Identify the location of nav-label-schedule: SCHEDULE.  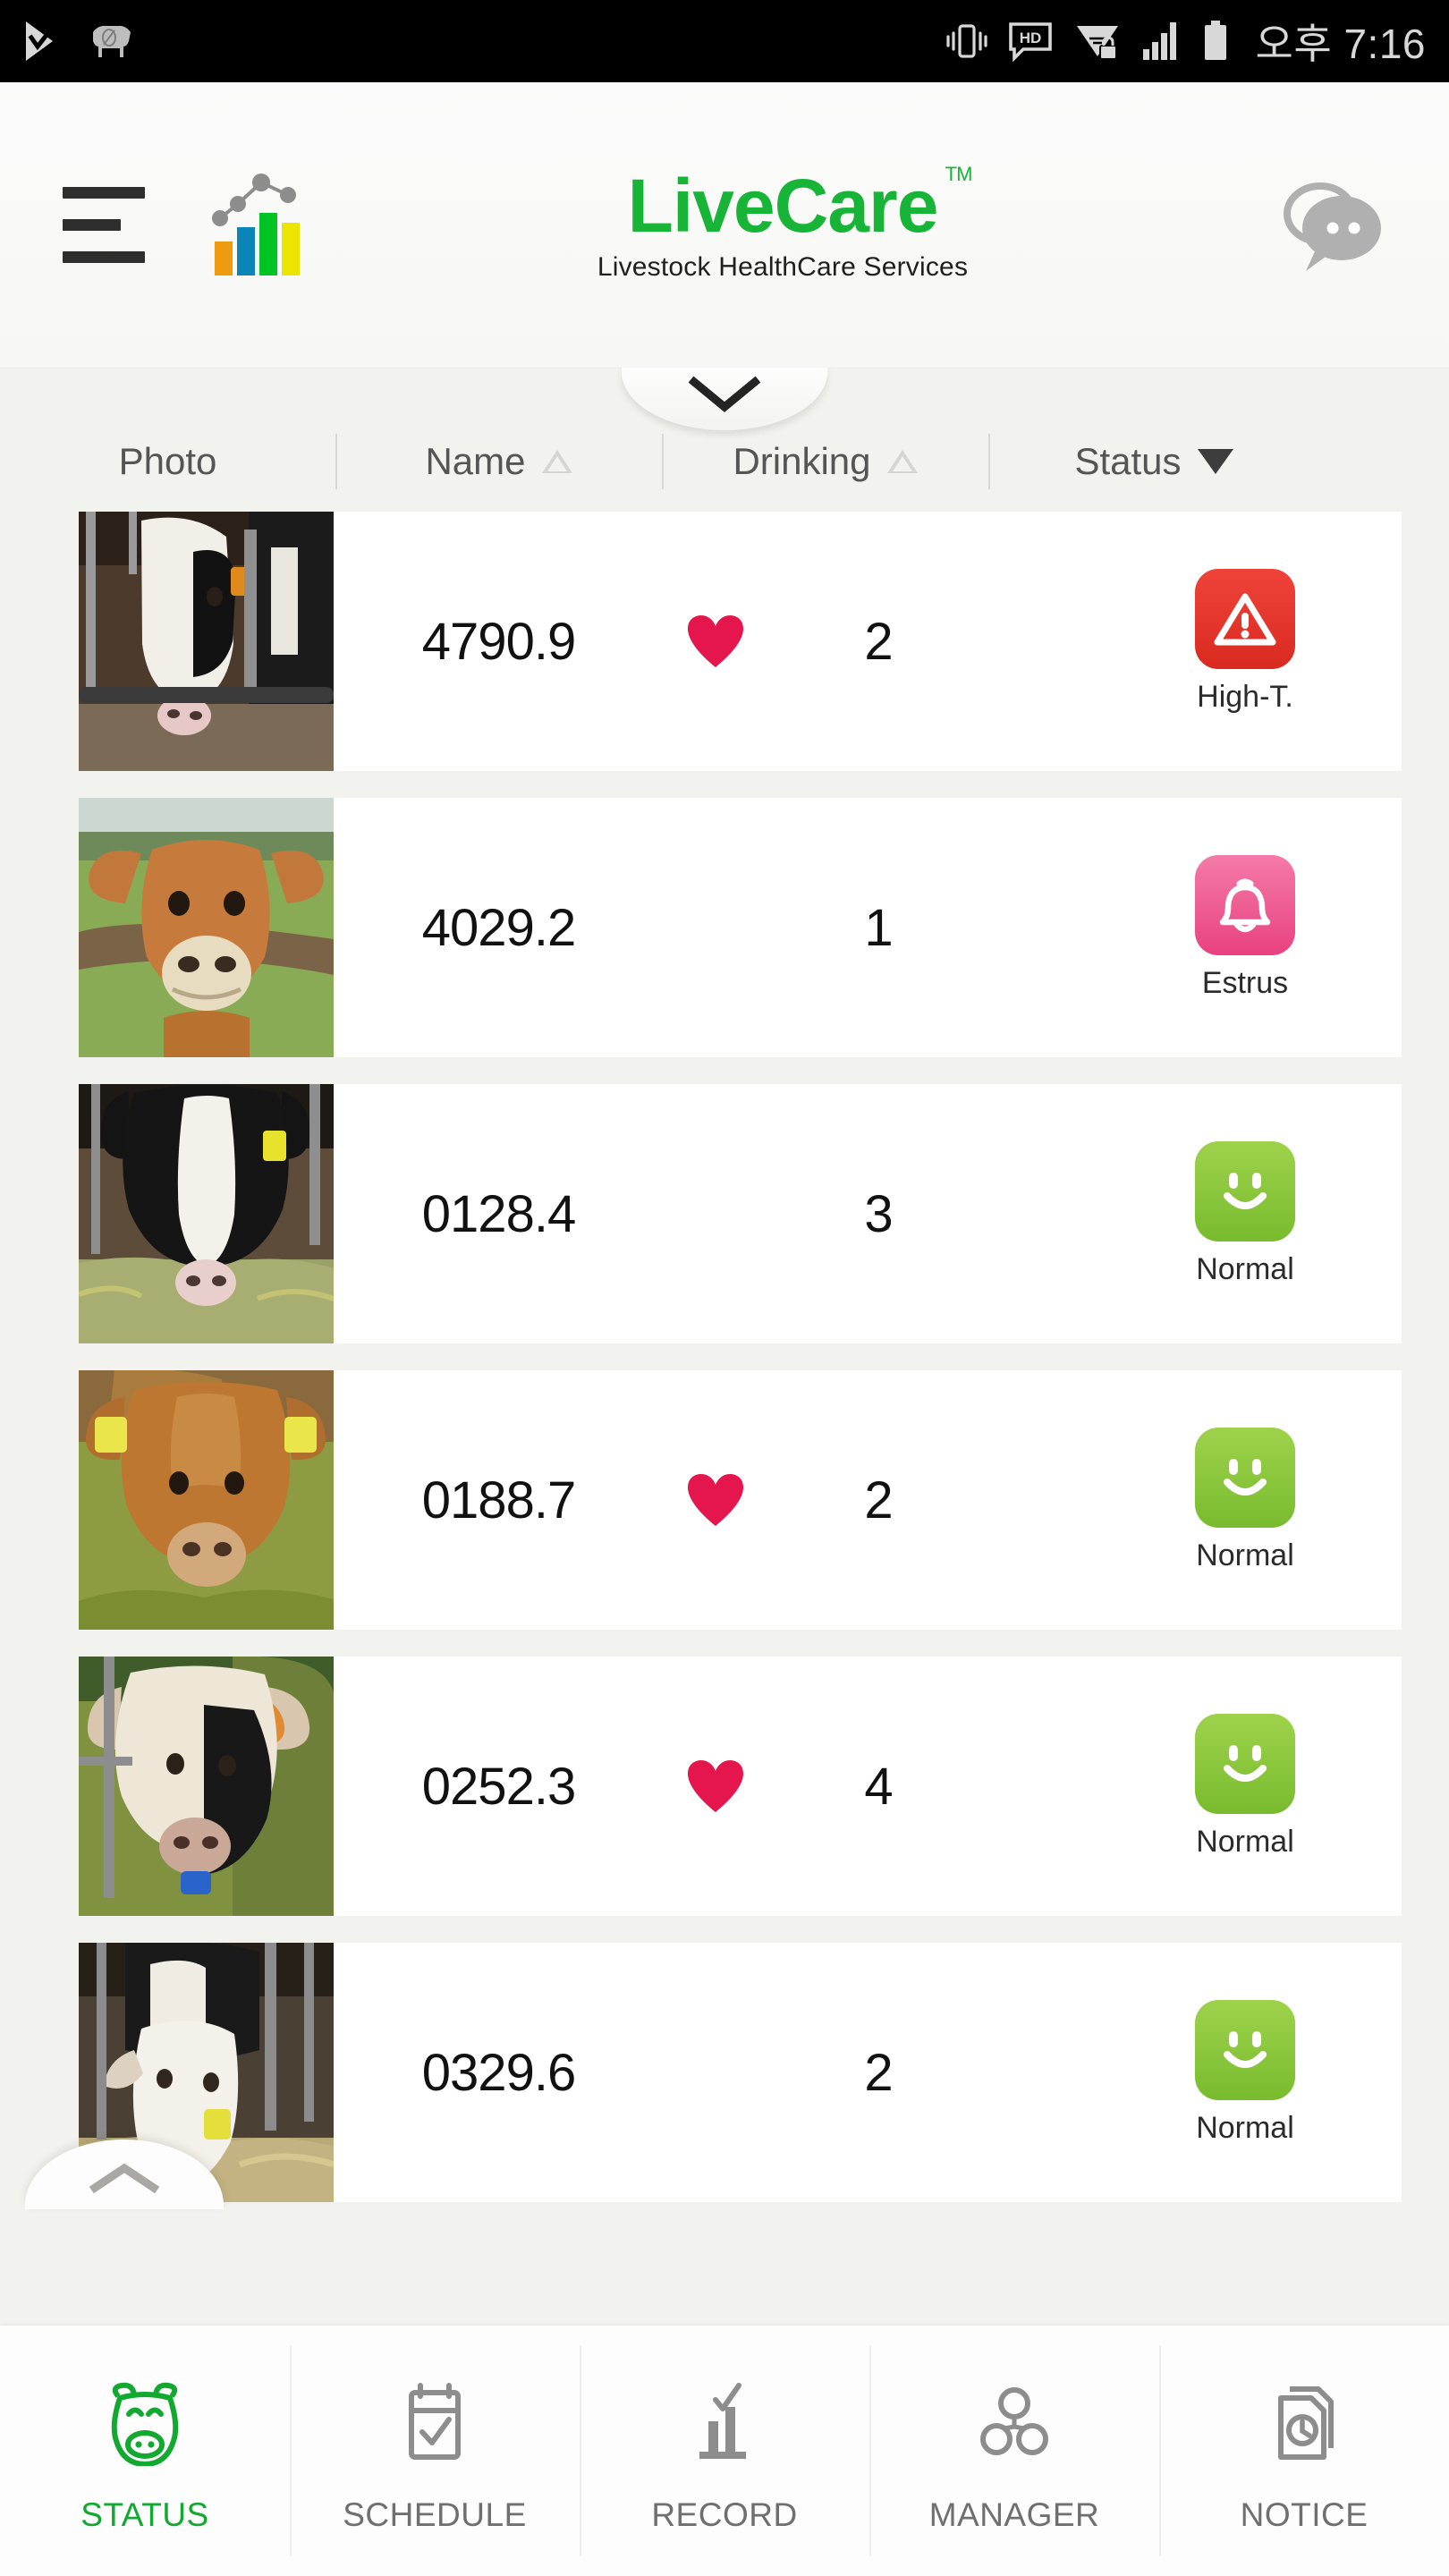
(435, 2514).